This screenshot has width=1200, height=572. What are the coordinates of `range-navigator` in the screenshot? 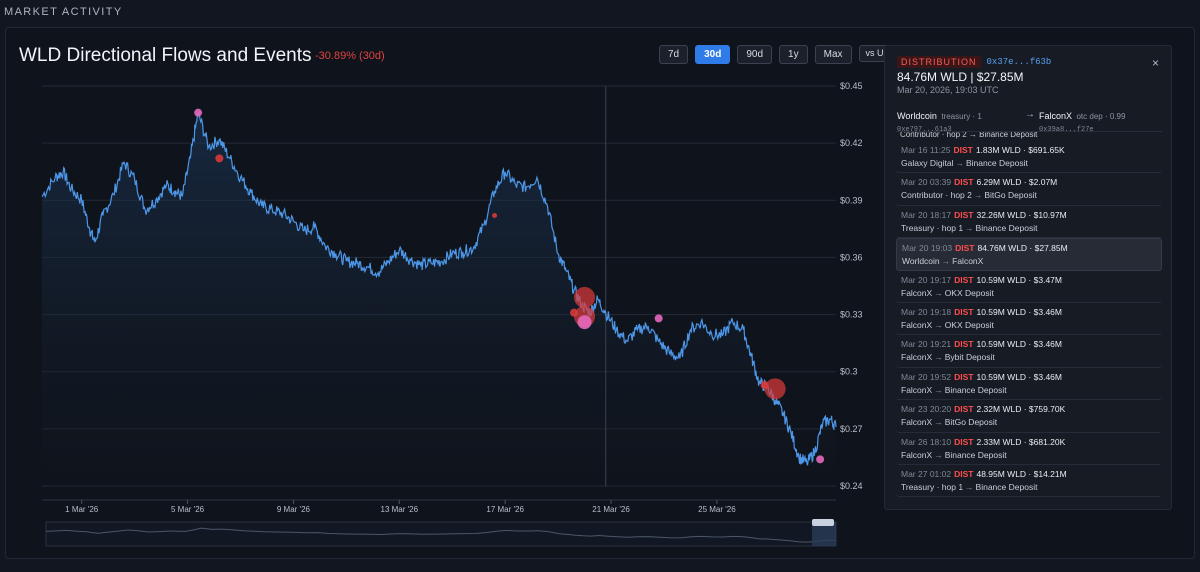 It's located at (441, 533).